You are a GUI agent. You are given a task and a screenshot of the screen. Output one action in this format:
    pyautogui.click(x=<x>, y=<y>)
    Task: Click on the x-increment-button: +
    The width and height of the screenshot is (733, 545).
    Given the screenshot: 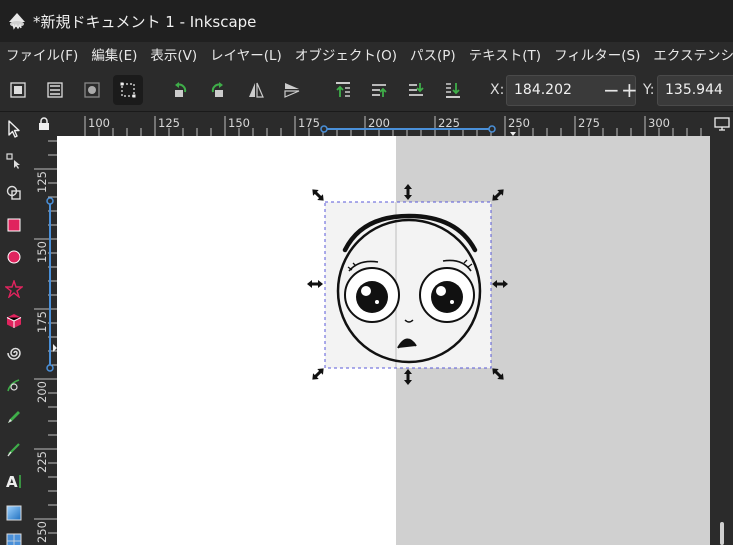 What is the action you would take?
    pyautogui.click(x=629, y=90)
    